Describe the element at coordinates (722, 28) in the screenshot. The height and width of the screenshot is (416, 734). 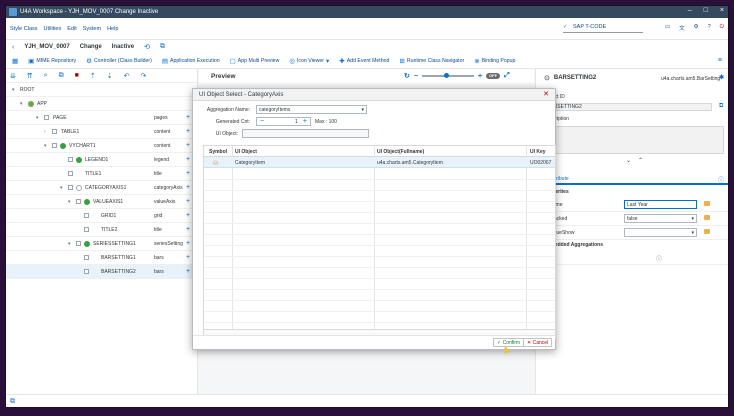
I see `logout-icon: ⏻` at that location.